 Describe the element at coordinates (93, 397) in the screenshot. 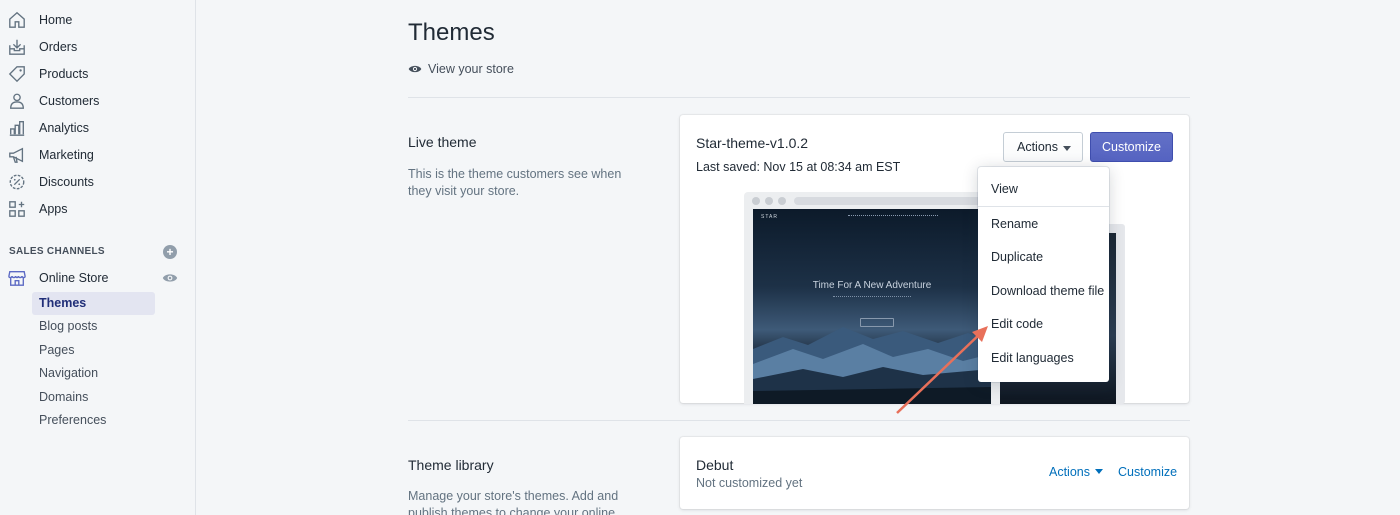

I see `sidebar-subitem-domains: Domains` at that location.